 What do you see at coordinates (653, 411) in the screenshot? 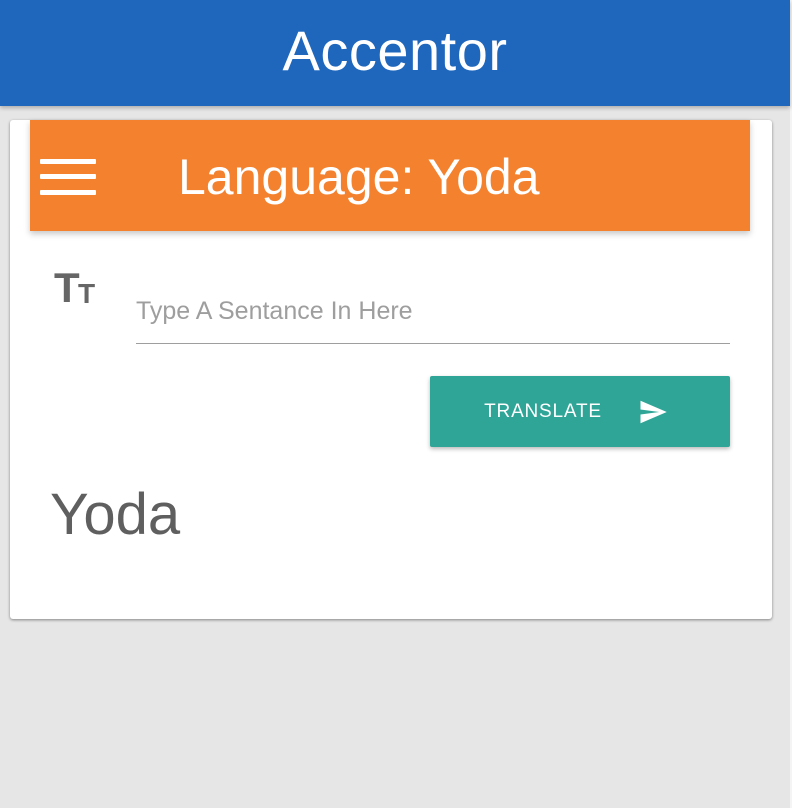
I see `send-icon` at bounding box center [653, 411].